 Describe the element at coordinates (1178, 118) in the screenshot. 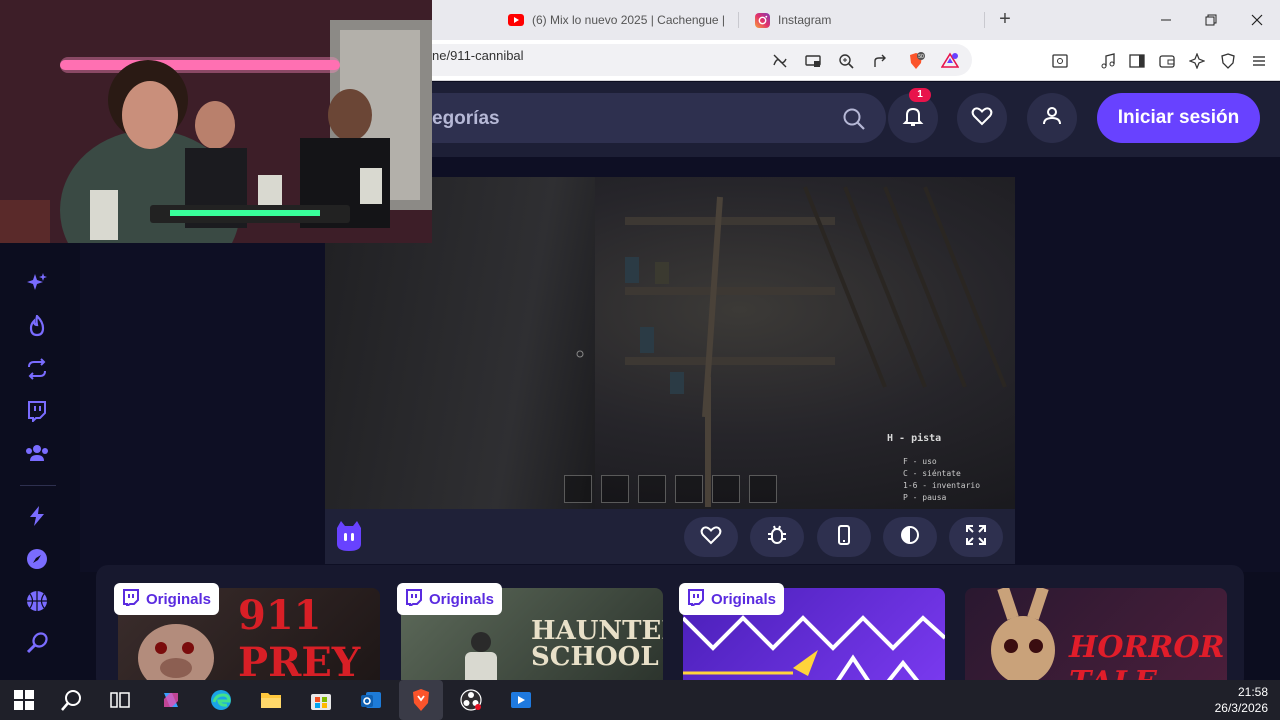

I see `login-button: Iniciar sesión` at that location.